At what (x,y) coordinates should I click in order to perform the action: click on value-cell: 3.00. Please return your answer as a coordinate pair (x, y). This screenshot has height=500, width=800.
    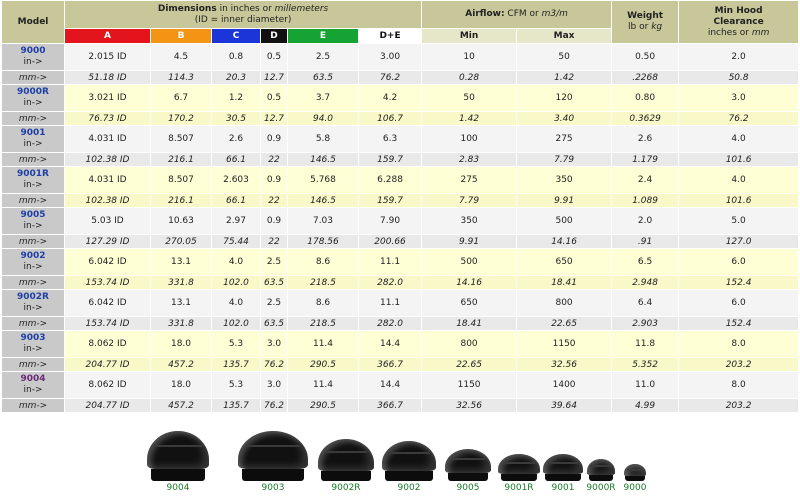
    Looking at the image, I should click on (390, 57).